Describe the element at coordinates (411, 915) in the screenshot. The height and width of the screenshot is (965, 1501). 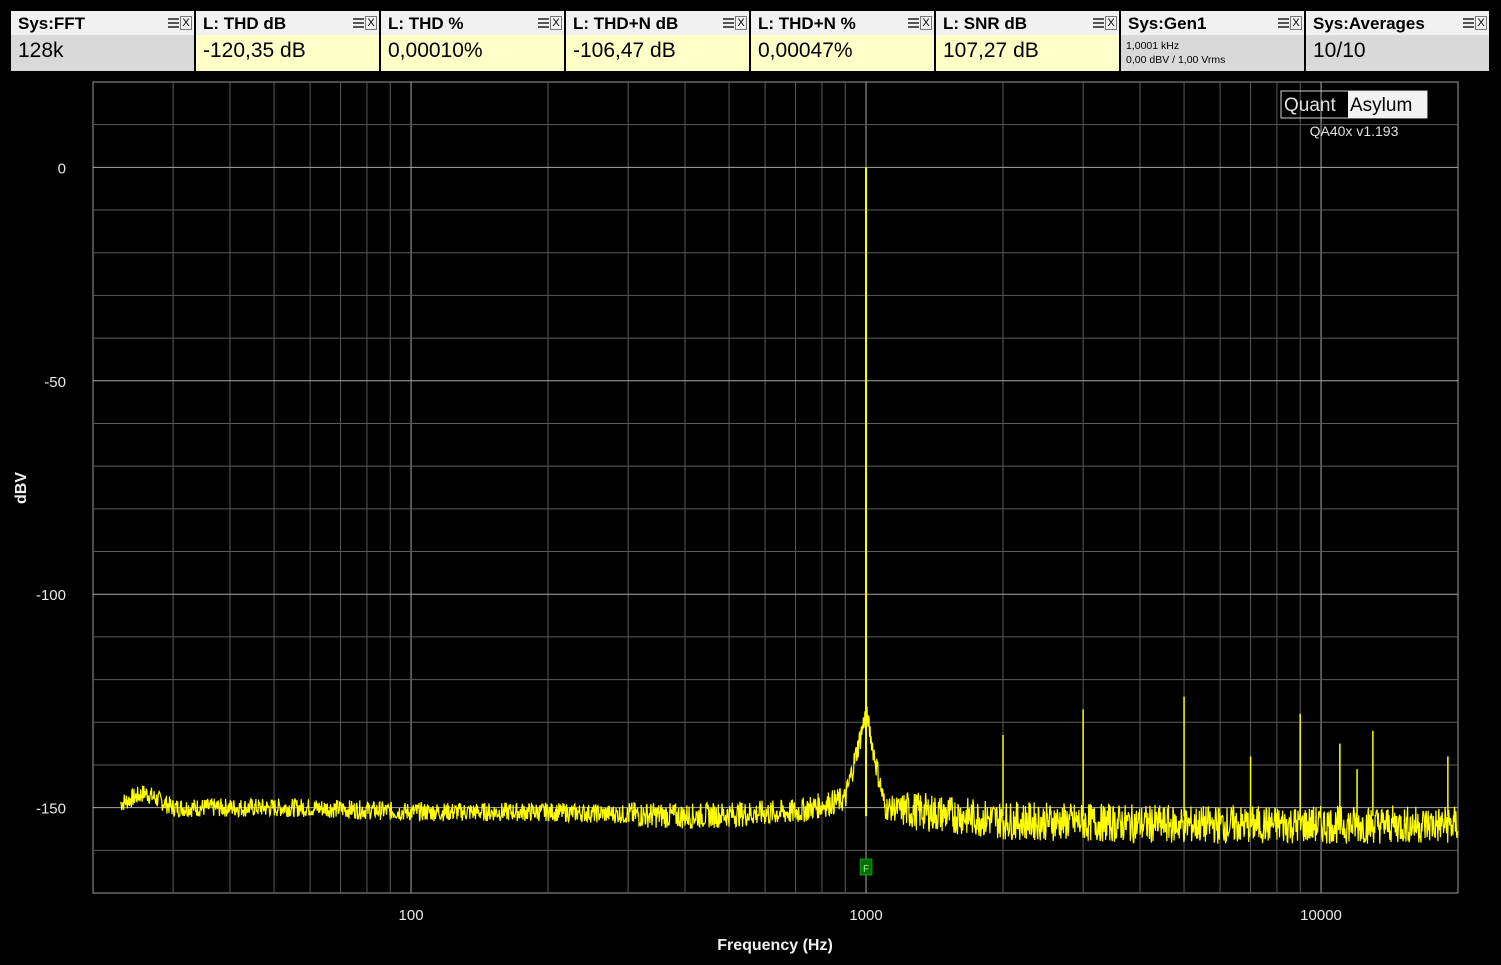
I see `x-tick-label: 100` at that location.